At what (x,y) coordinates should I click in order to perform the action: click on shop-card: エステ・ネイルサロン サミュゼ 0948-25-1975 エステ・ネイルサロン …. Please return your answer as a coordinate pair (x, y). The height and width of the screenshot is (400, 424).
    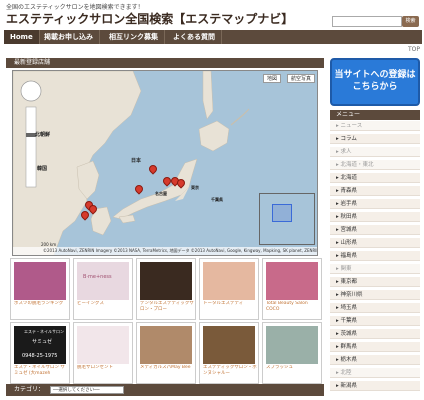
    Looking at the image, I should click on (40, 353).